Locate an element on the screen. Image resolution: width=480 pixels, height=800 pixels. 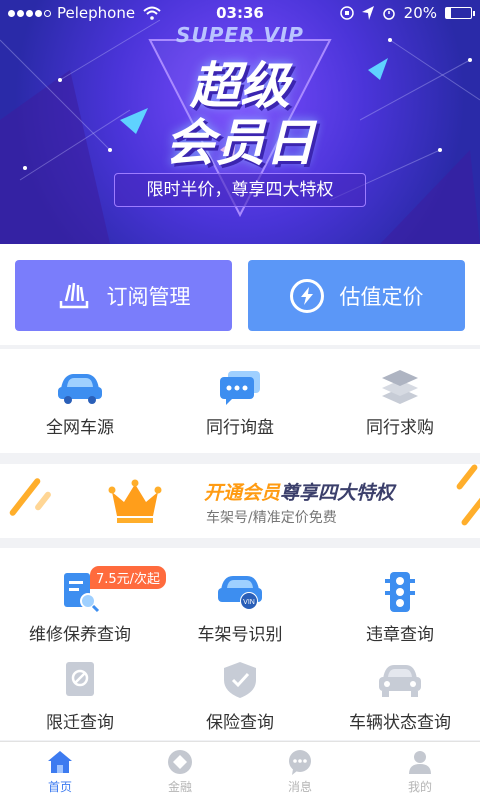
bottom-tab-bar: 首页 金融 消息 我的 is located at coordinates (240, 770).